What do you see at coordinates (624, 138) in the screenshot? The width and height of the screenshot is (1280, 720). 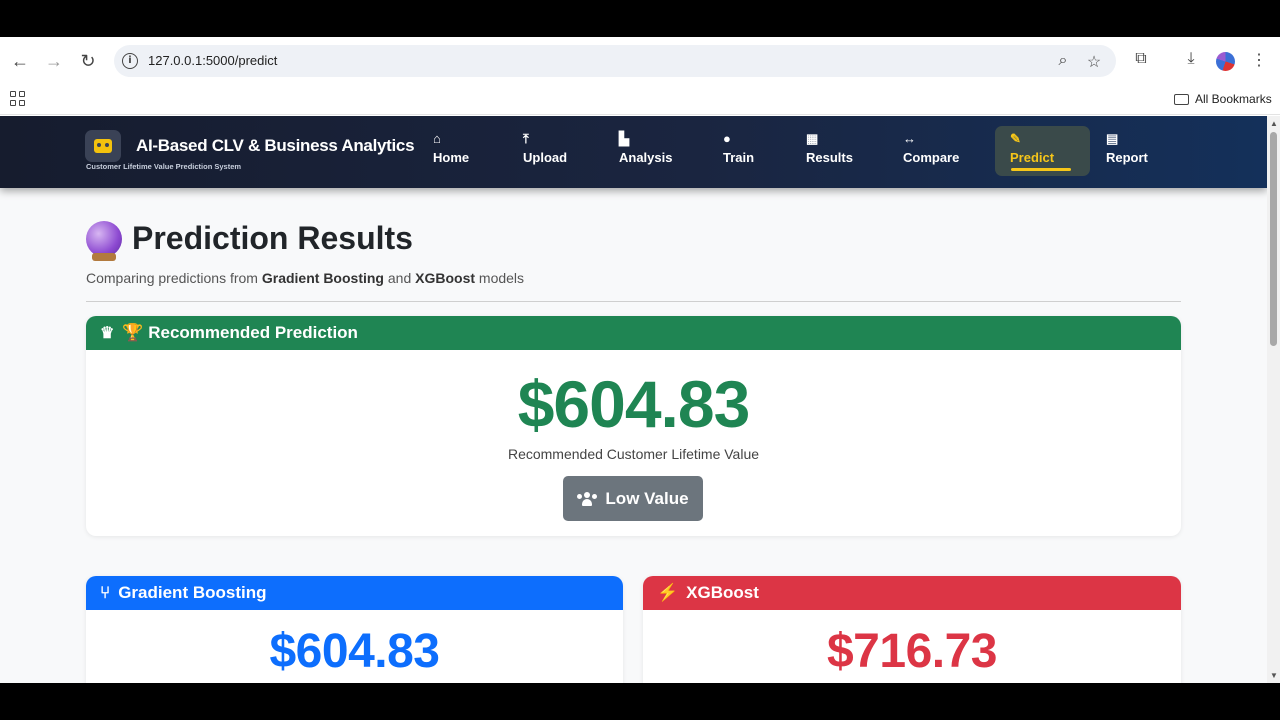 I see `chart-icon: ▙` at bounding box center [624, 138].